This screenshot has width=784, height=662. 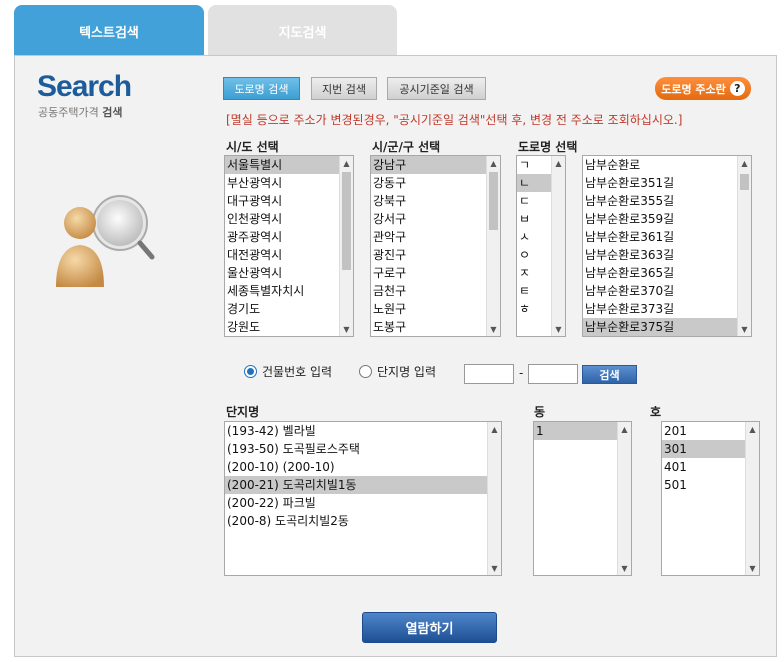 I want to click on complex-option: (193-50) 도곡필로스주택, so click(x=363, y=449).